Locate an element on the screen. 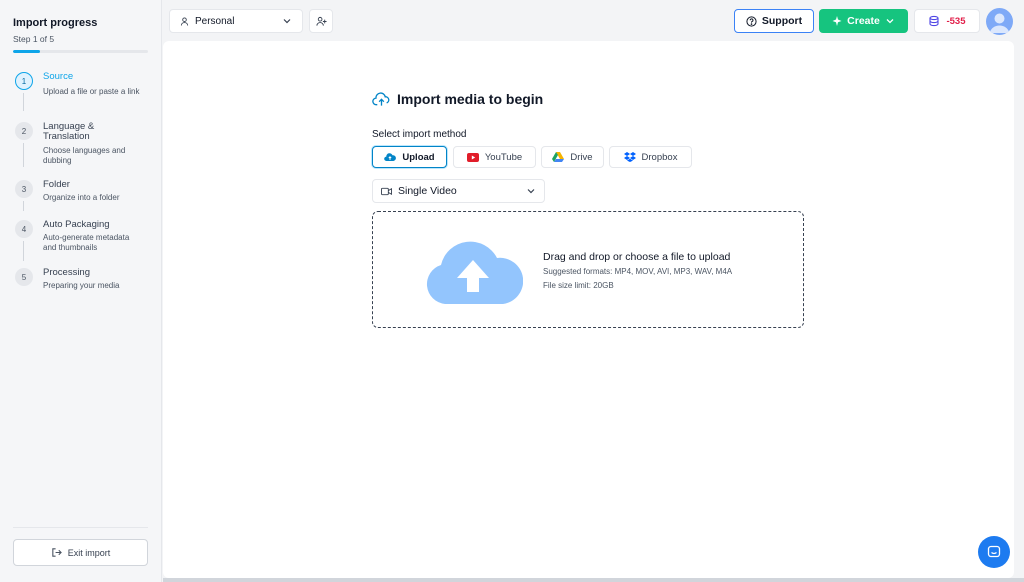 This screenshot has width=1024, height=582. user-icon is located at coordinates (184, 21).